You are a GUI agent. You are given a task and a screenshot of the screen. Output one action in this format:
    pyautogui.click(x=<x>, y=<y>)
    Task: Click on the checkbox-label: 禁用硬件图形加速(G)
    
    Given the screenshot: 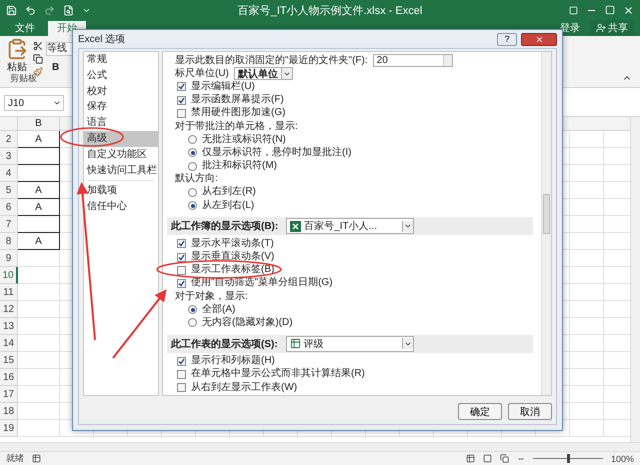 What is the action you would take?
    pyautogui.click(x=238, y=113)
    